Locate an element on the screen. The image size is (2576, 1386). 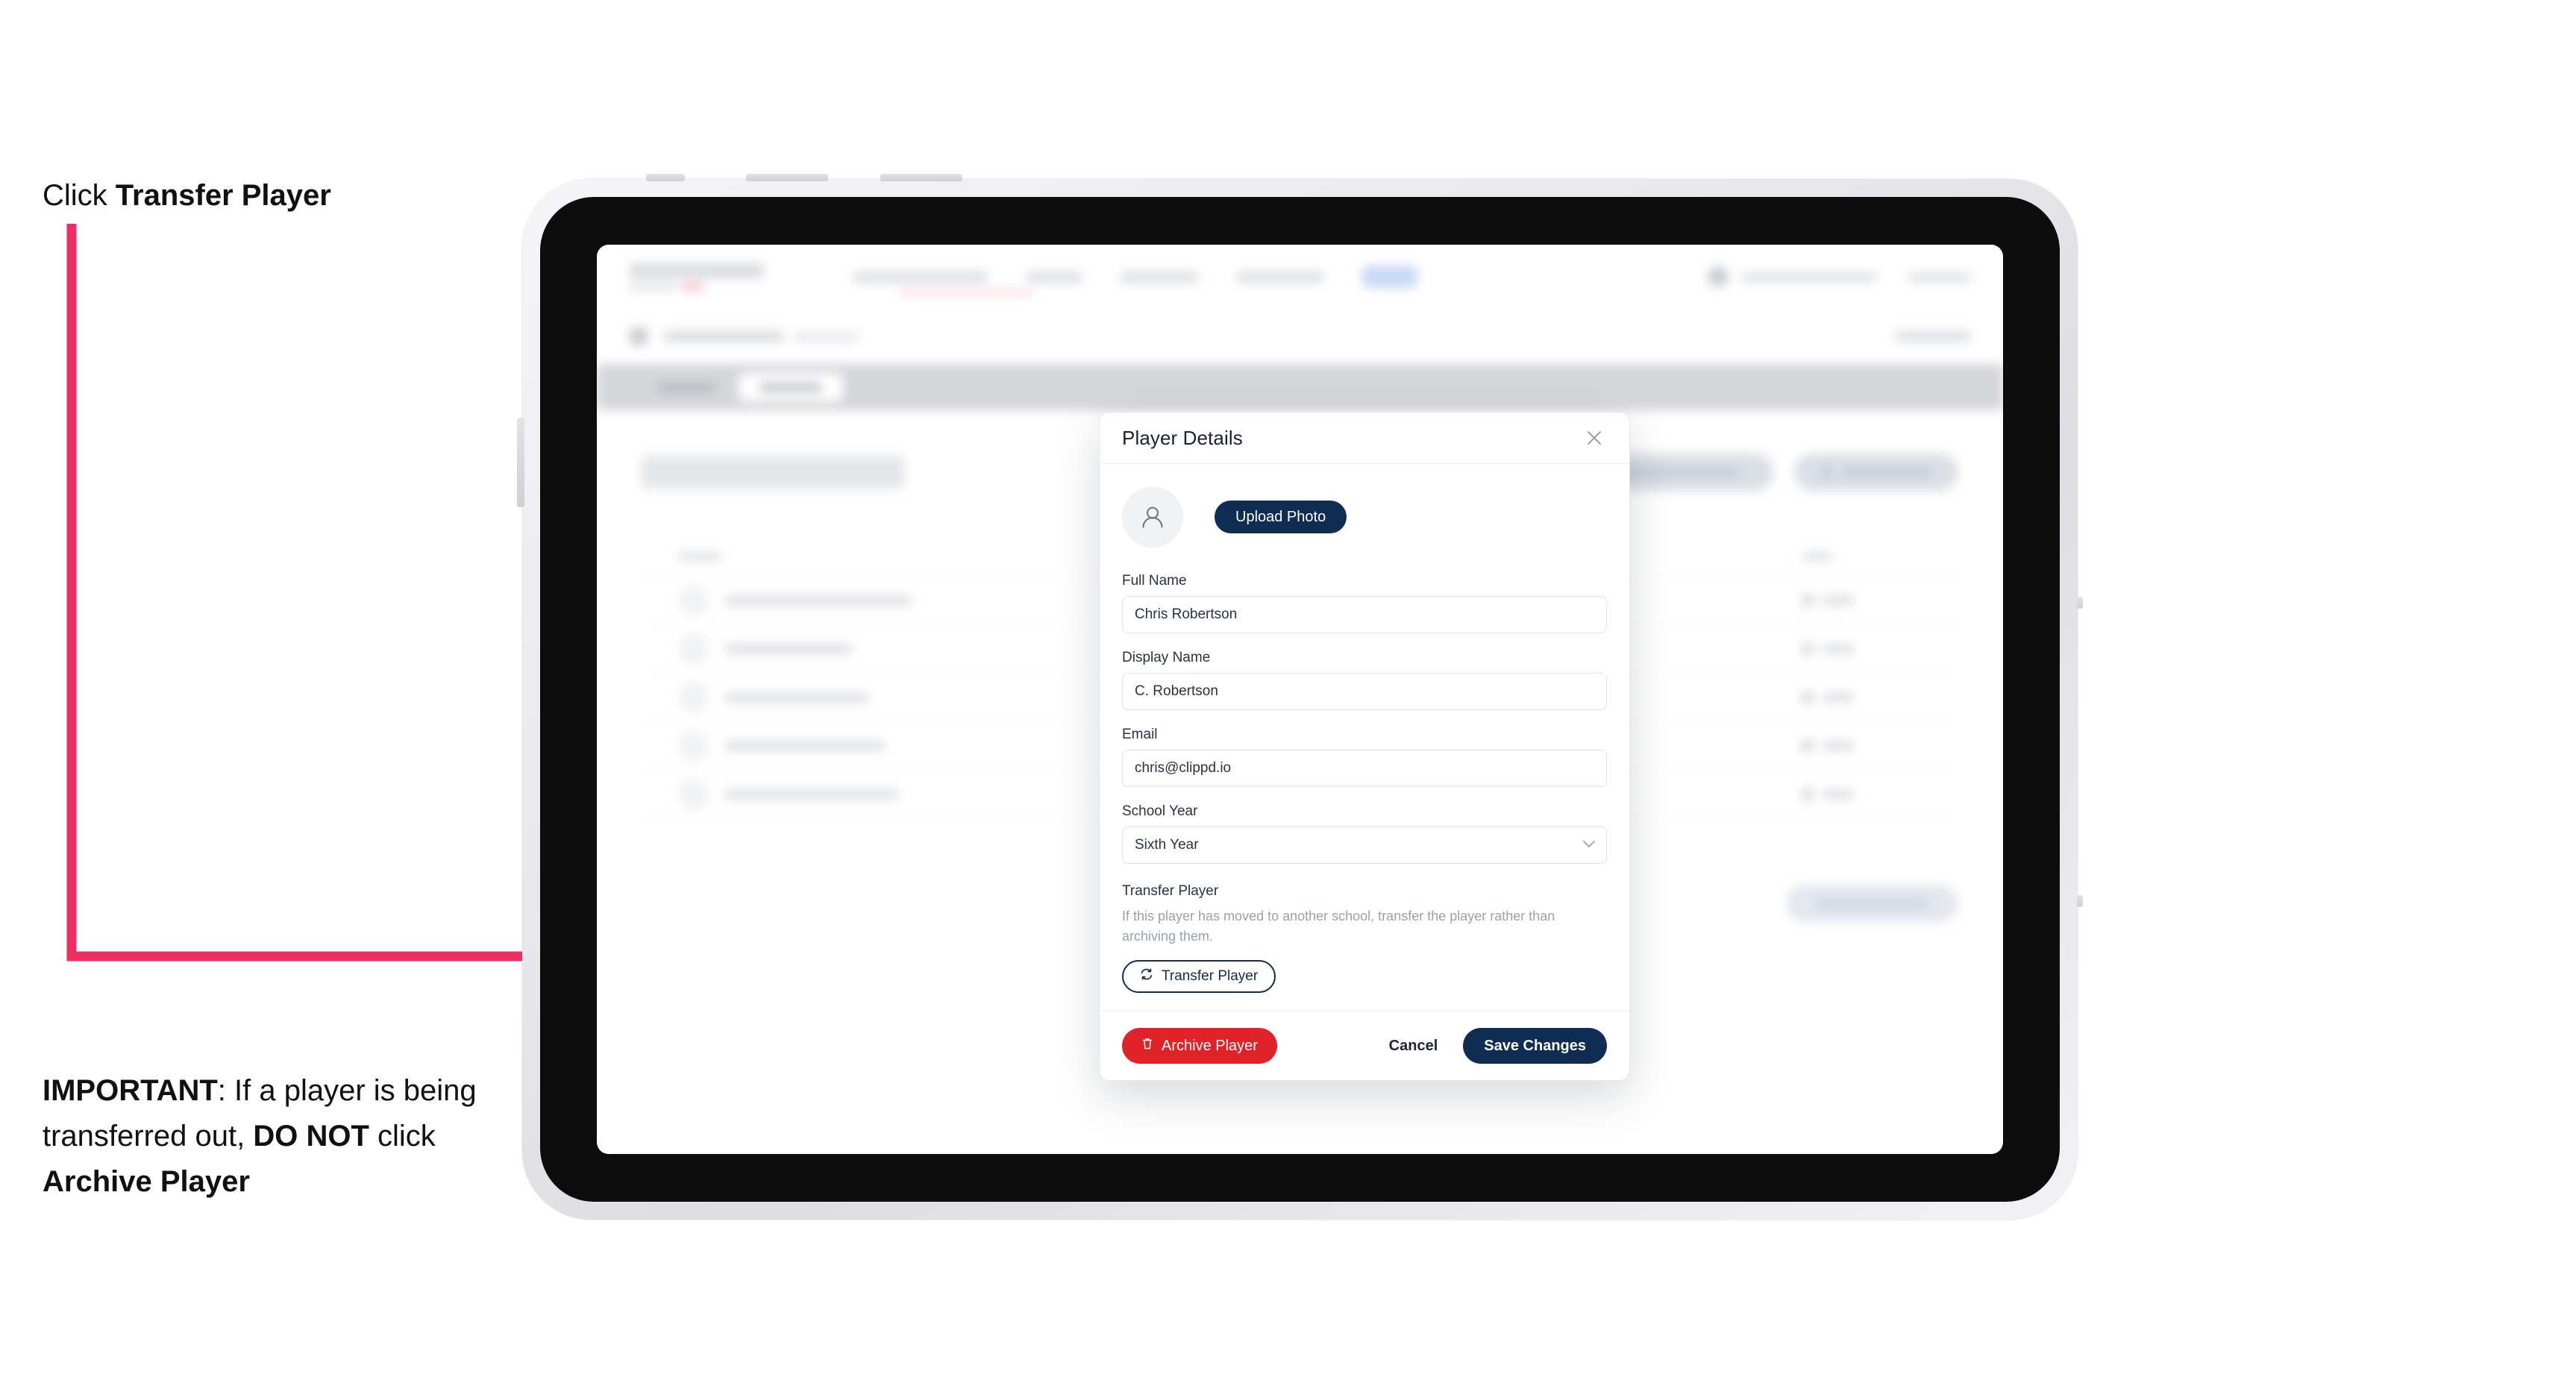
app-nav-links is located at coordinates (1135, 277).